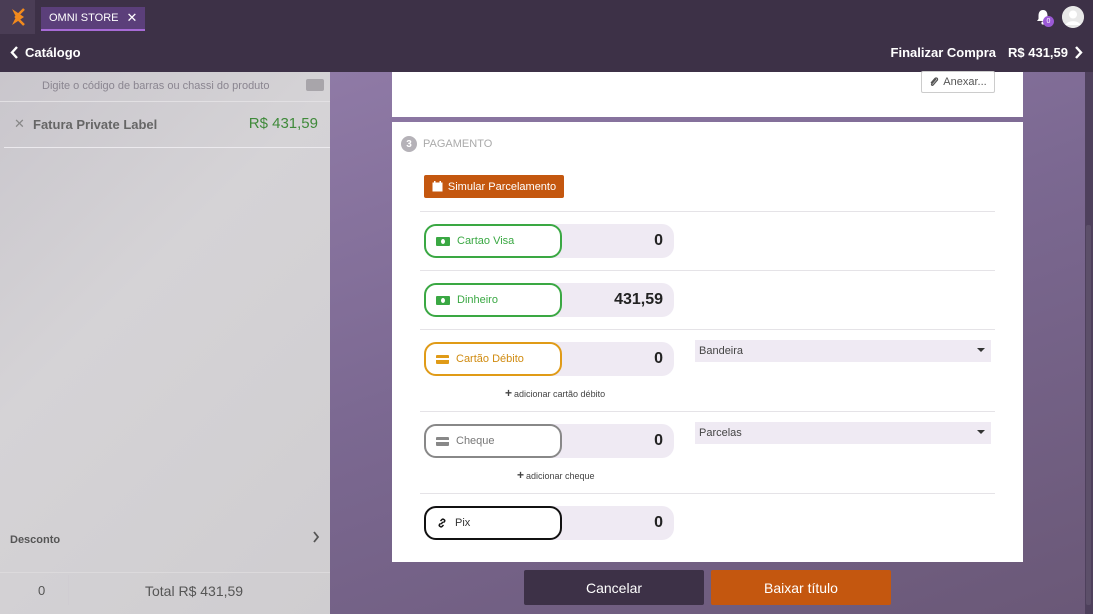  What do you see at coordinates (638, 299) in the screenshot?
I see `cash-amount: 431,59` at bounding box center [638, 299].